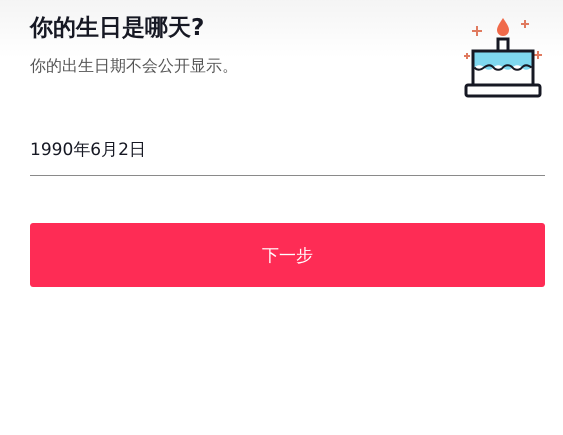 This screenshot has width=563, height=435. What do you see at coordinates (287, 153) in the screenshot?
I see `birthday-field: 1990年6月2日` at bounding box center [287, 153].